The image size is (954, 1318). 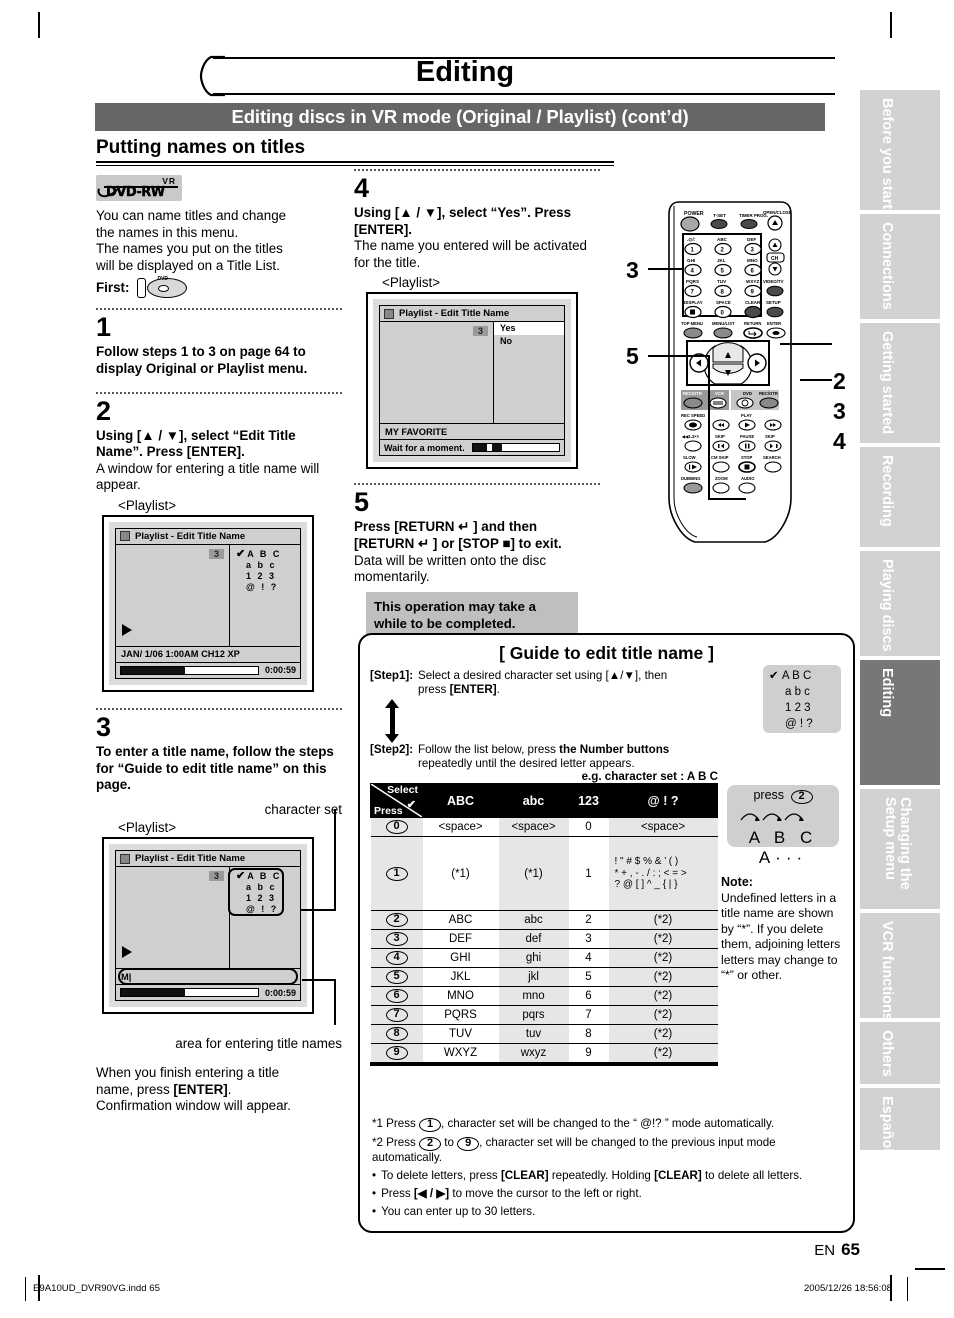 I want to click on chapter-tab-vcr-functions: VCR functions, so click(x=900, y=965).